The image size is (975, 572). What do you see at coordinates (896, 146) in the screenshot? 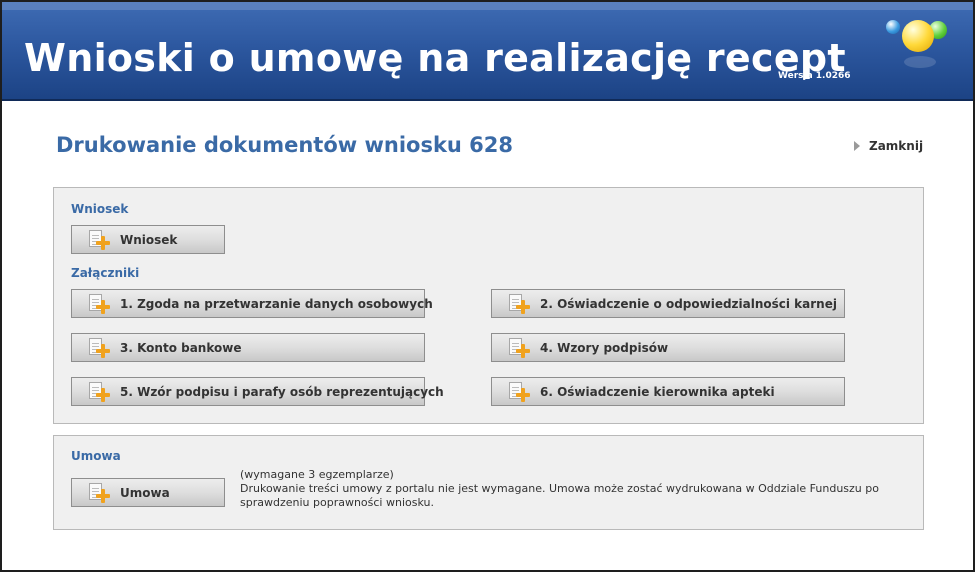
I see `close-label: Zamknij` at bounding box center [896, 146].